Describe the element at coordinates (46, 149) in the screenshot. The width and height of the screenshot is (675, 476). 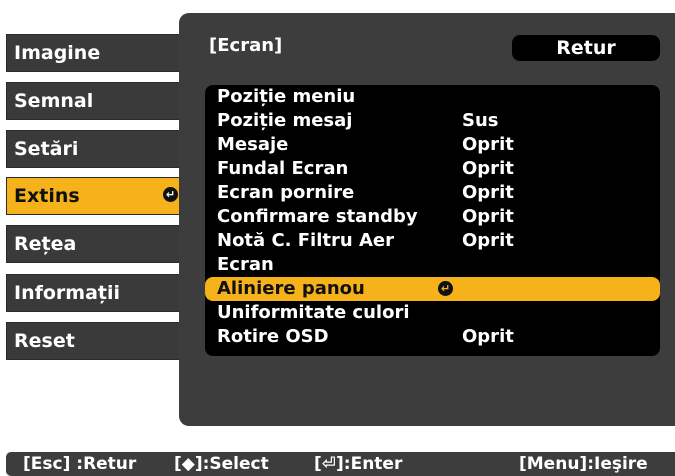
I see `sidebar-item-label: Setări` at that location.